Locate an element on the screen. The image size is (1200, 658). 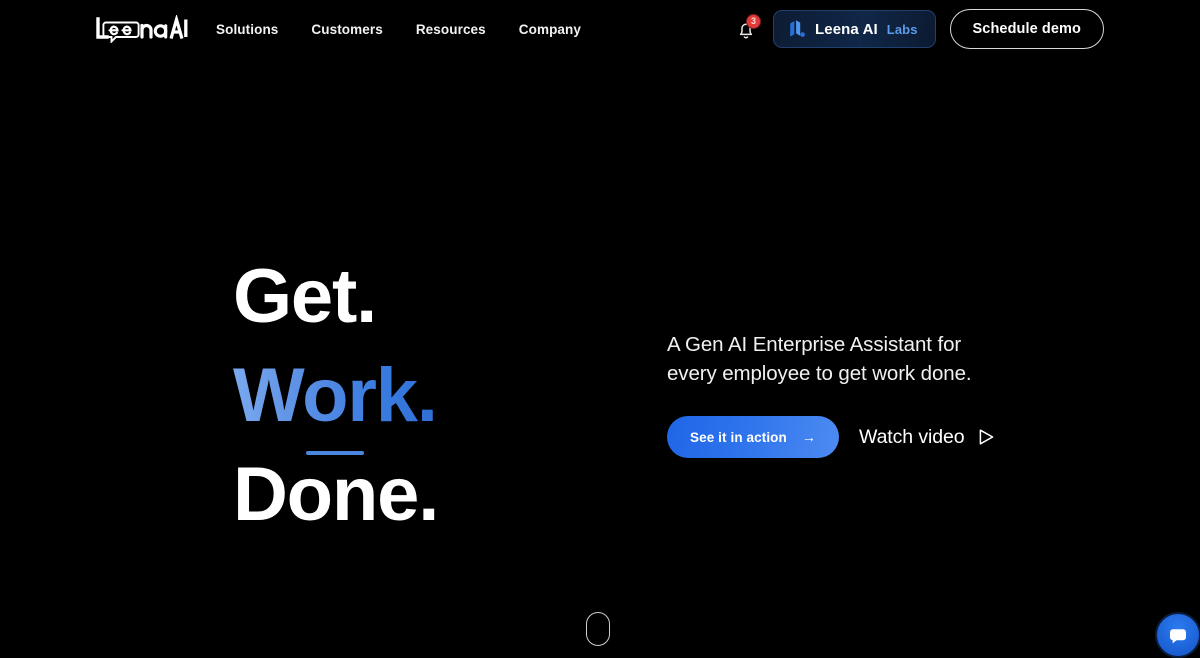
chat-bubble-icon is located at coordinates (1177, 635).